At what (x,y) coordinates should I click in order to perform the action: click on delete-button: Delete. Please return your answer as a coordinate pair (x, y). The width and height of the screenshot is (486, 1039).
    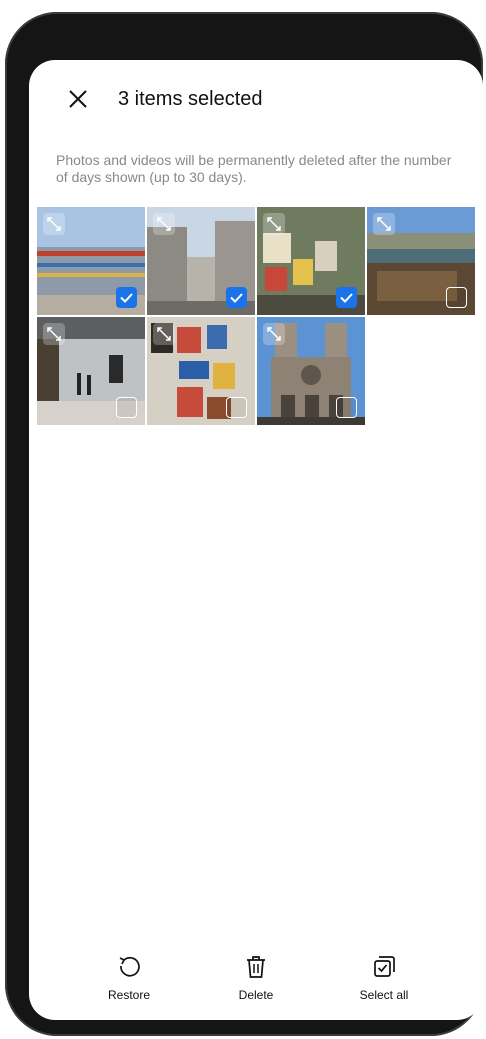
    Looking at the image, I should click on (256, 978).